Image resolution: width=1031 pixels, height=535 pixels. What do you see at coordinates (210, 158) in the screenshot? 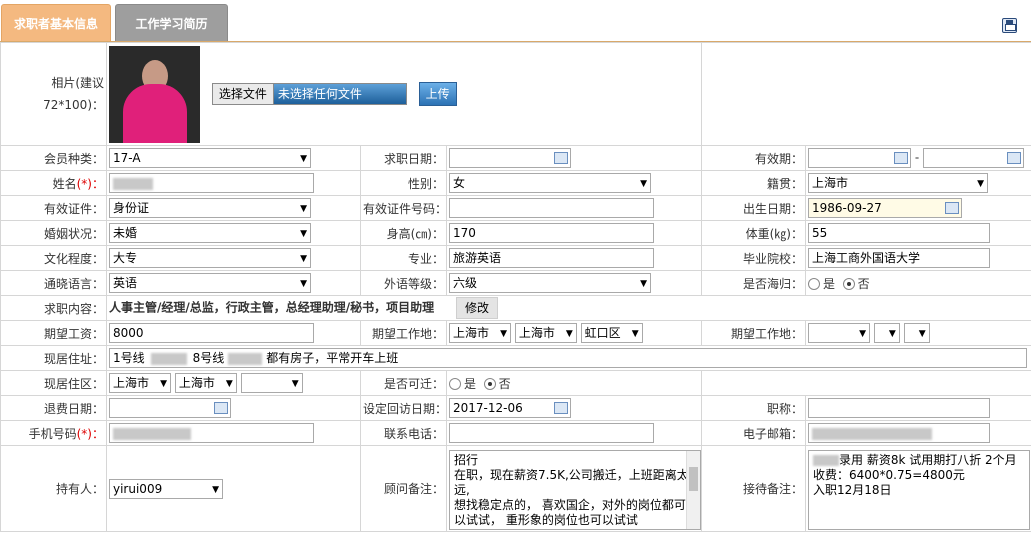
I see `member-type-select: 17-A ▼` at bounding box center [210, 158].